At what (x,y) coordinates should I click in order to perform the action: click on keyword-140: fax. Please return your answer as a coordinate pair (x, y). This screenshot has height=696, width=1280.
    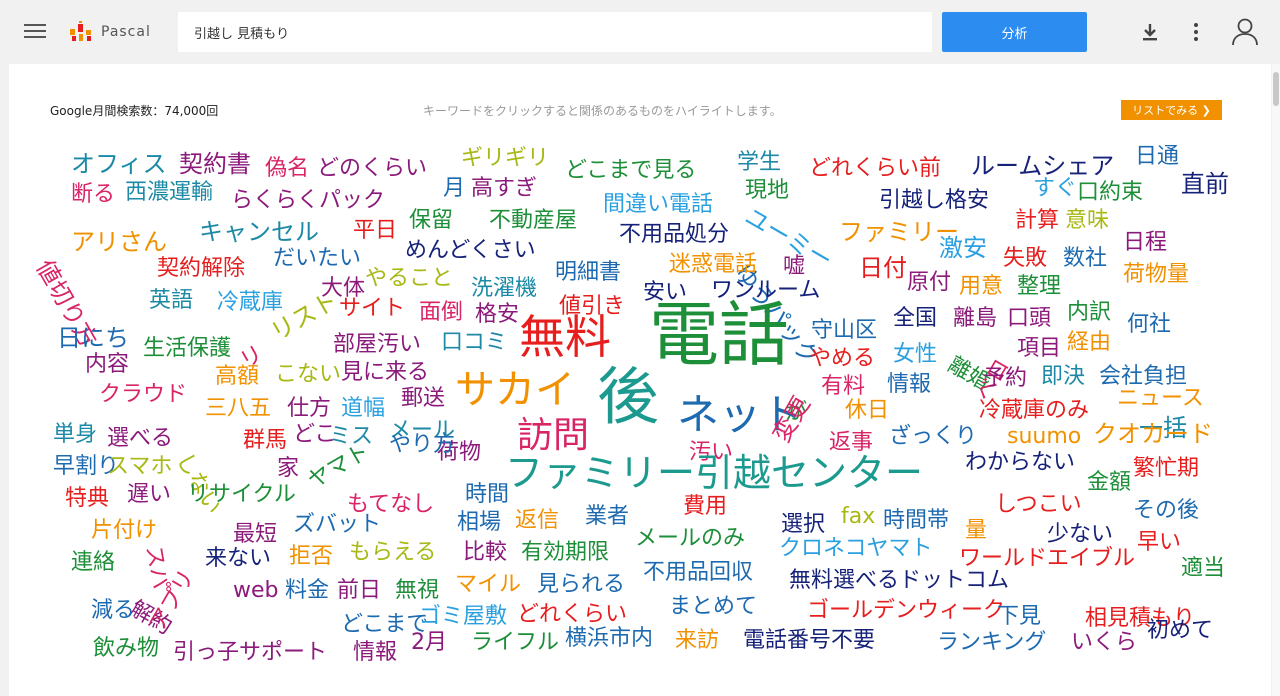
    Looking at the image, I should click on (858, 517).